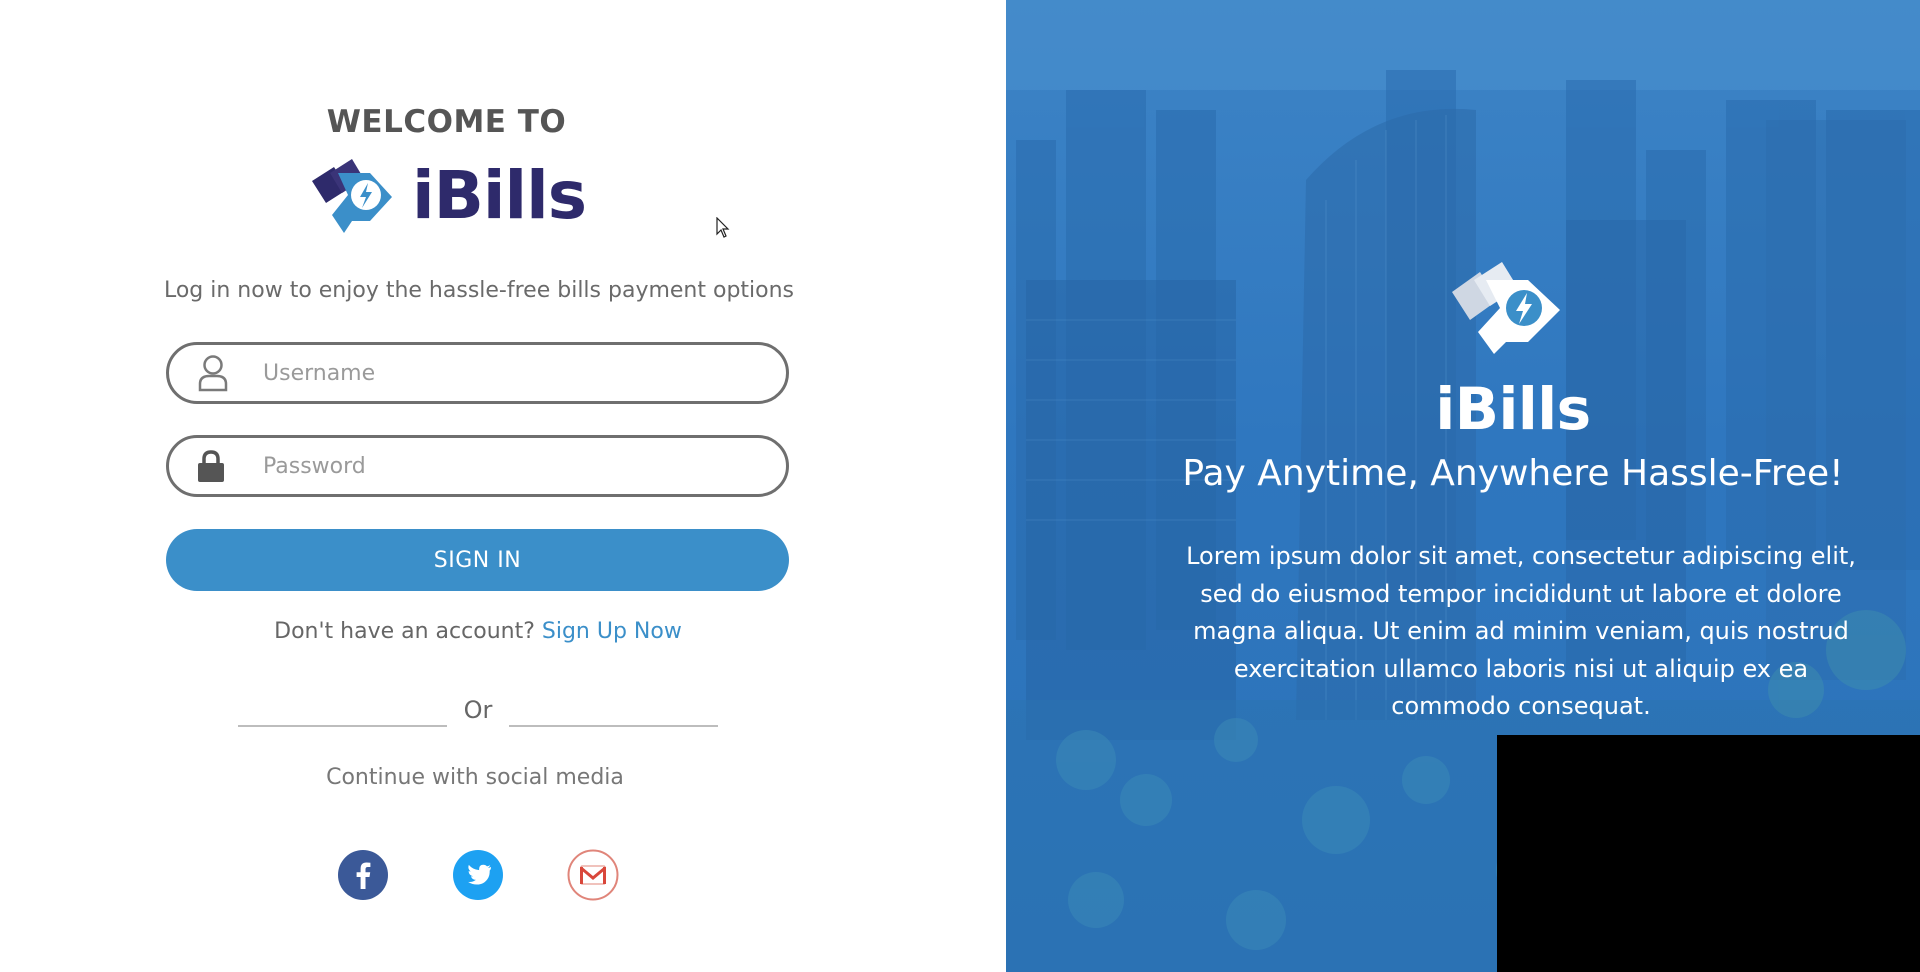 This screenshot has height=972, width=1920. I want to click on gmail-icon, so click(593, 875).